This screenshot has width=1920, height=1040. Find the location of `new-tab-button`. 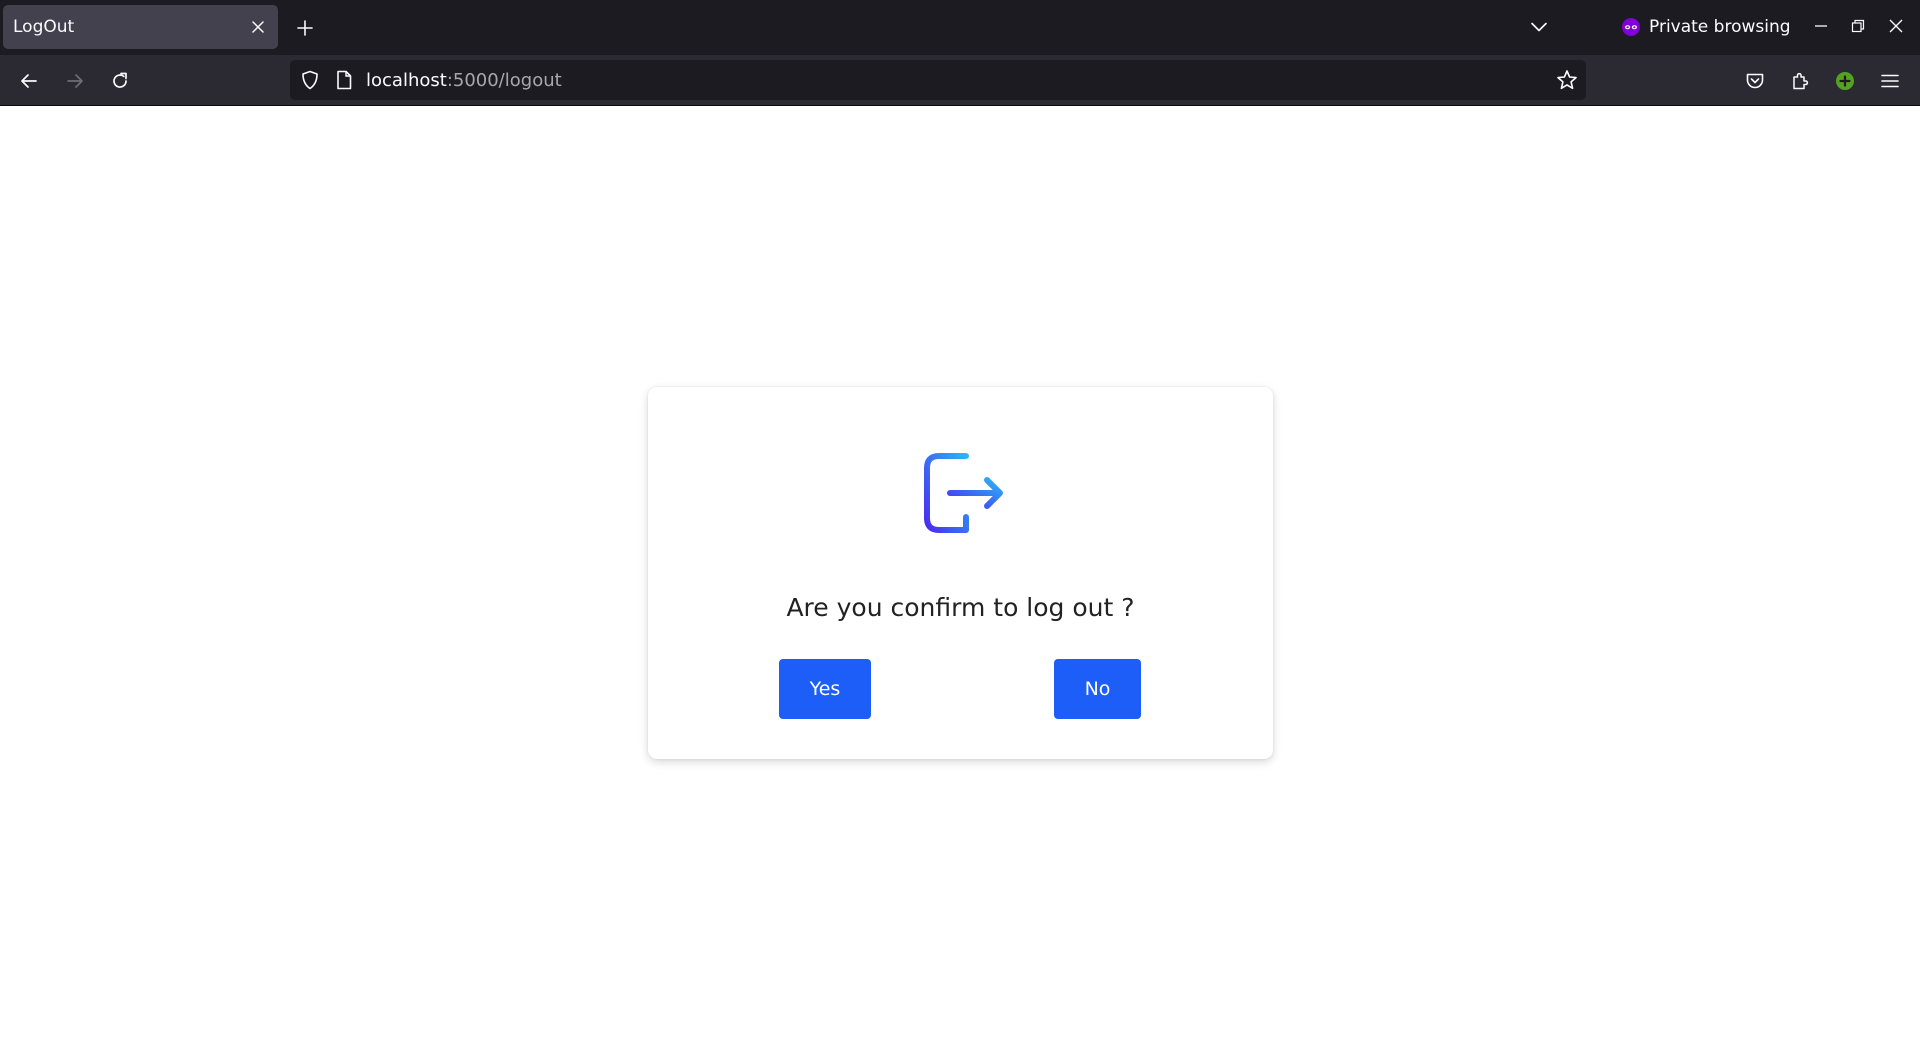

new-tab-button is located at coordinates (305, 28).